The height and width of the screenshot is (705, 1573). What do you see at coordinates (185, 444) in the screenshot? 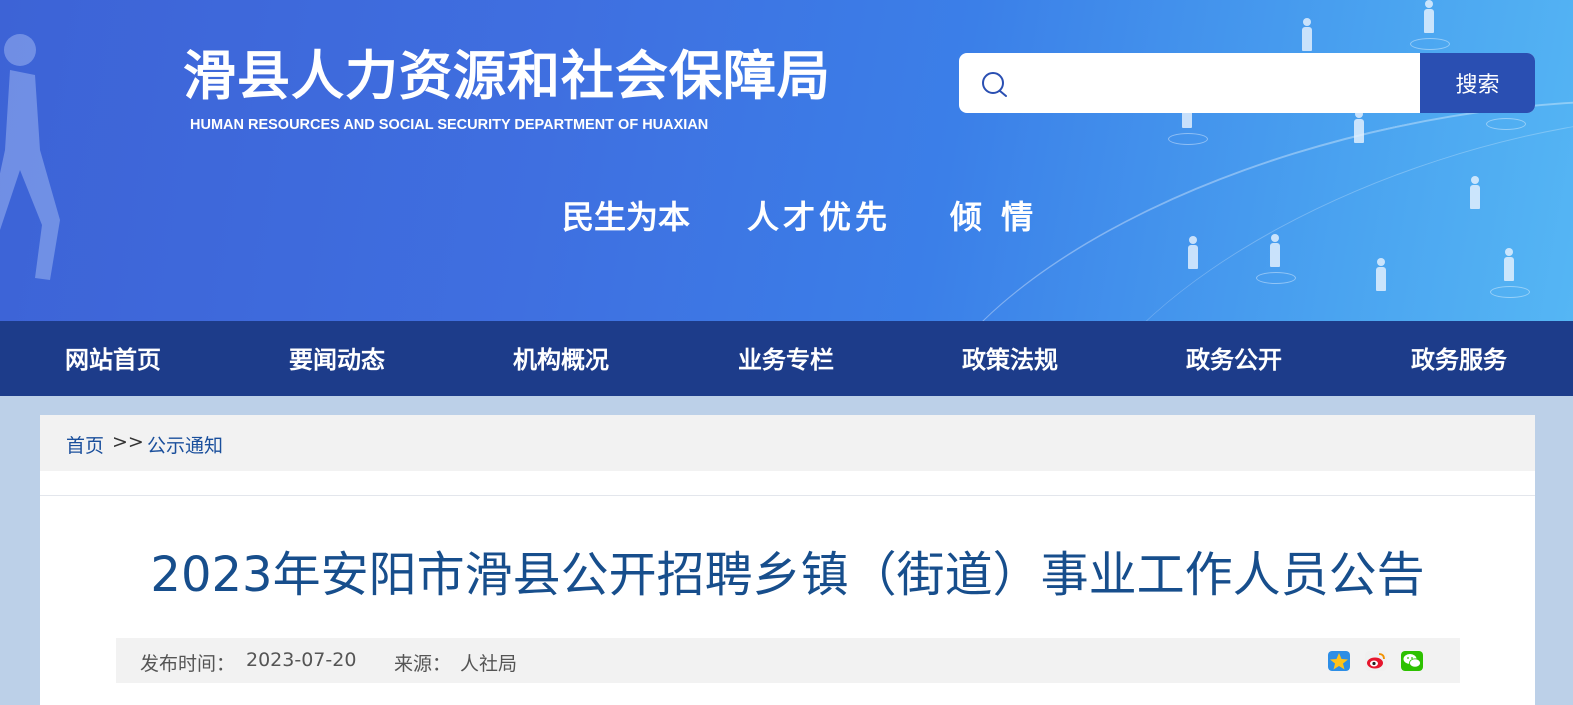
I see `breadcrumb-current-link: 公示通知` at bounding box center [185, 444].